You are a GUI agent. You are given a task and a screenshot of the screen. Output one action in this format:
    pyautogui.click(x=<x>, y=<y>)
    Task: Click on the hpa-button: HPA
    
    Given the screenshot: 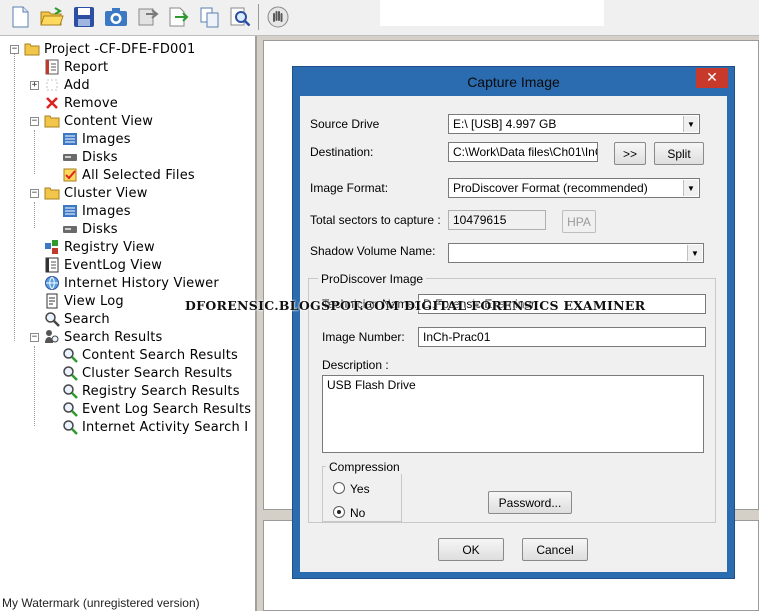 What is the action you would take?
    pyautogui.click(x=579, y=221)
    